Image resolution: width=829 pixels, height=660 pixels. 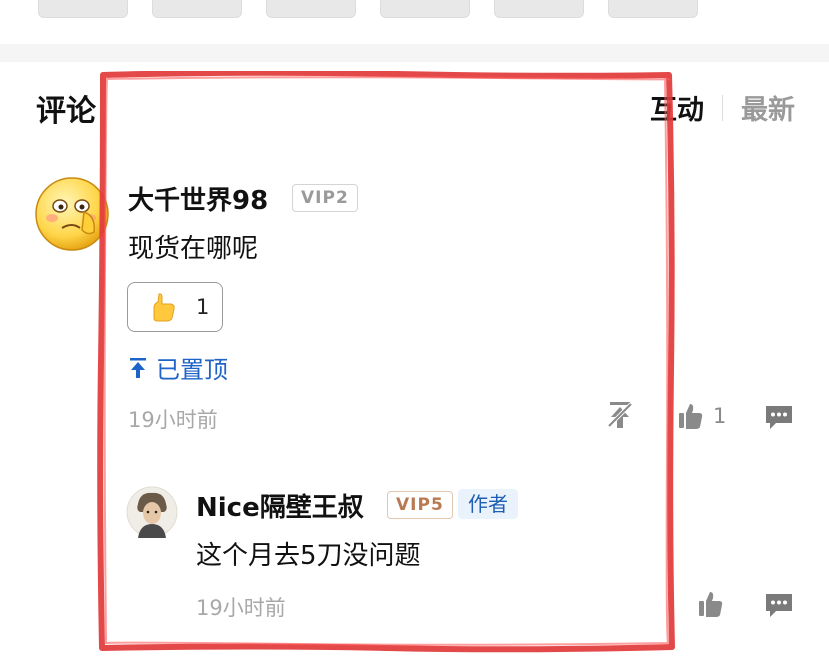 What do you see at coordinates (280, 505) in the screenshot?
I see `reply-username: Nice隔壁王叔` at bounding box center [280, 505].